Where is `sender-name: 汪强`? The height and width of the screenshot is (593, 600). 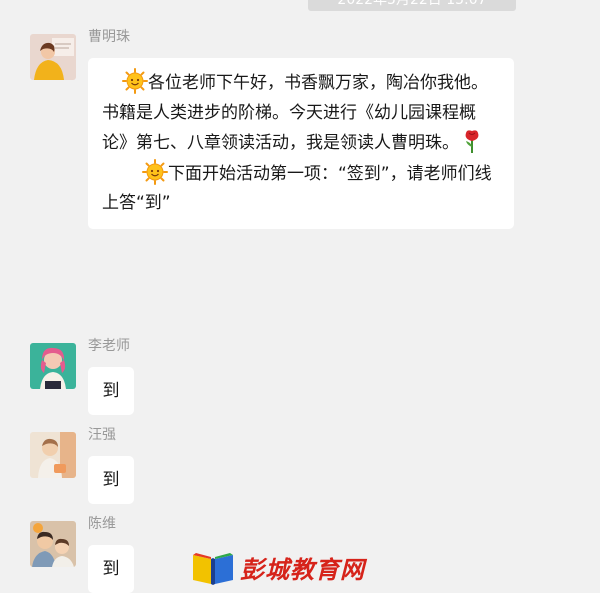 sender-name: 汪强 is located at coordinates (102, 435).